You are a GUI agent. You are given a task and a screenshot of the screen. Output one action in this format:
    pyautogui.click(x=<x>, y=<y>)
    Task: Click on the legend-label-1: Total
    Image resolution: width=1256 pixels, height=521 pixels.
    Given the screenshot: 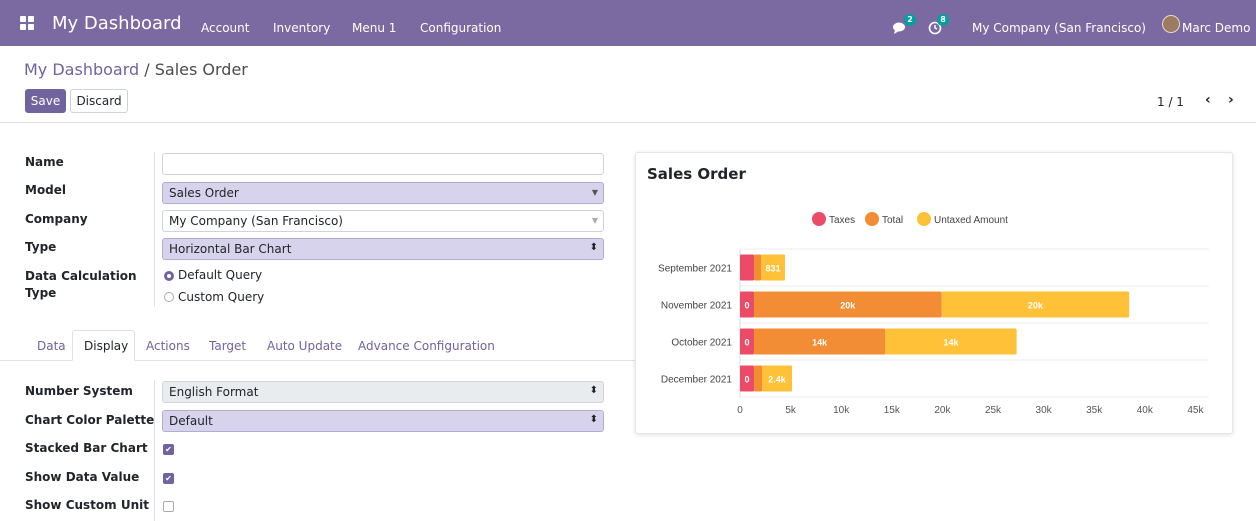 What is the action you would take?
    pyautogui.click(x=892, y=220)
    